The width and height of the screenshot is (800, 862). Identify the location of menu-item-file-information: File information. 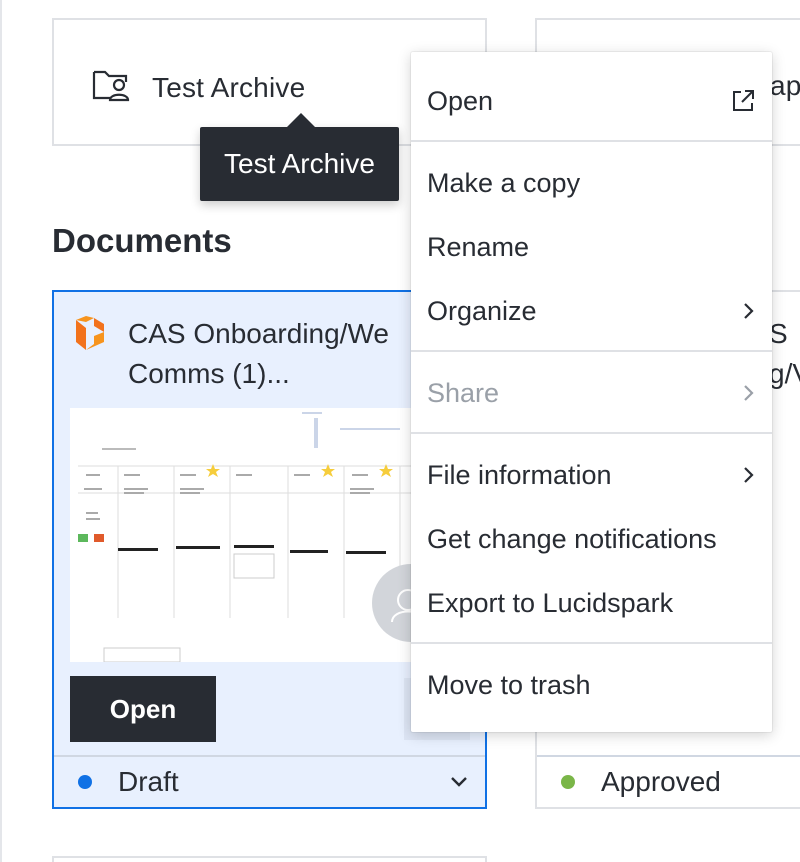
(591, 475).